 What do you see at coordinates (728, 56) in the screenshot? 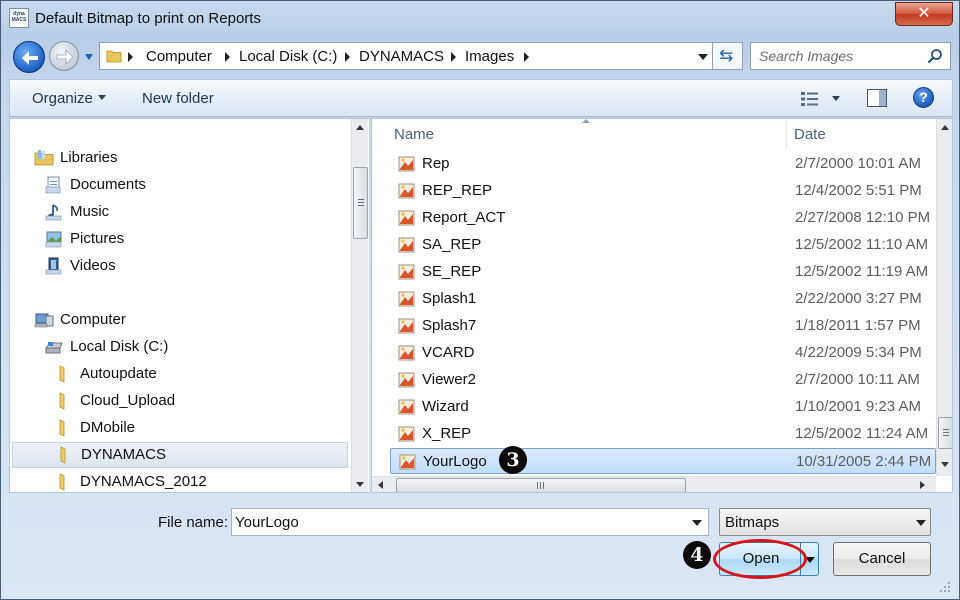
I see `refresh-button: ⇆` at bounding box center [728, 56].